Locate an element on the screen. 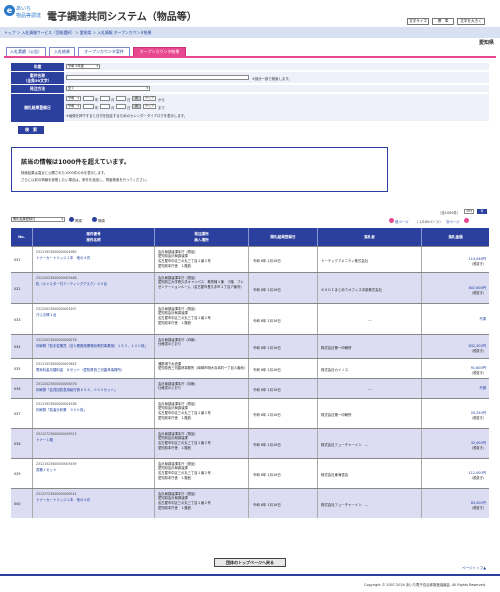 Image resolution: width=500 pixels, height=592 pixels. case-name-link: 電気料金月額料金 ８セット（愛知県西三河農林事務所） is located at coordinates (94, 369).